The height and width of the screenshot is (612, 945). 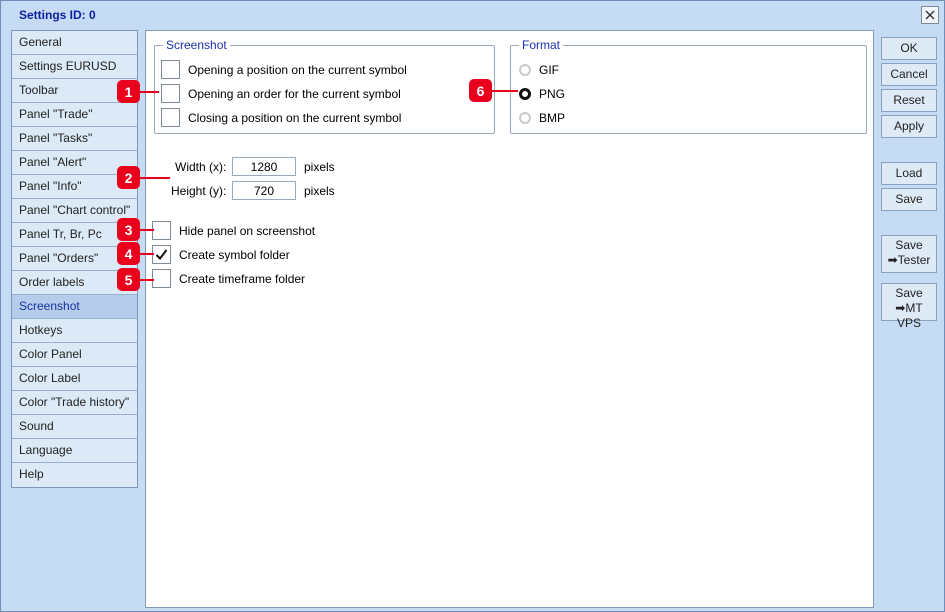 What do you see at coordinates (505, 91) in the screenshot?
I see `callout-6-leader` at bounding box center [505, 91].